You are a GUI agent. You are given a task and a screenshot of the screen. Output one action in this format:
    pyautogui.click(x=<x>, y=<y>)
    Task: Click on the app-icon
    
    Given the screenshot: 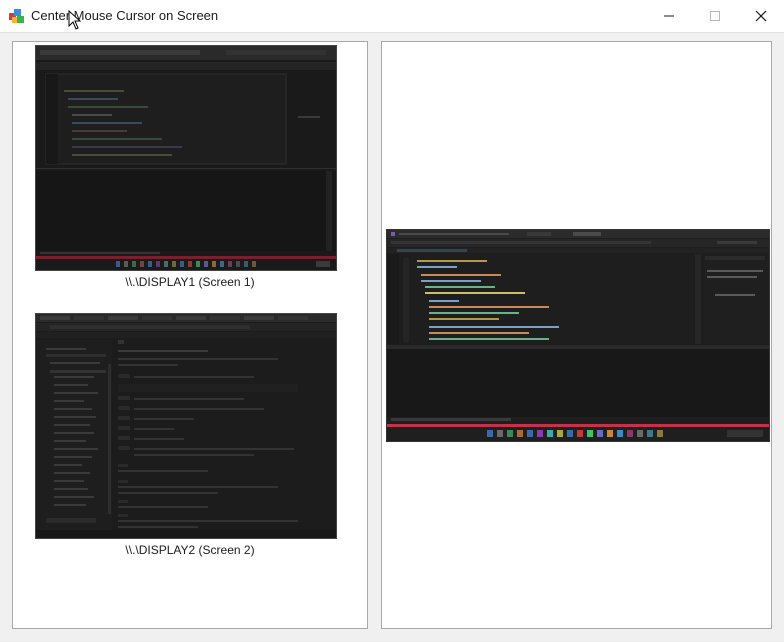 What is the action you would take?
    pyautogui.click(x=16, y=16)
    